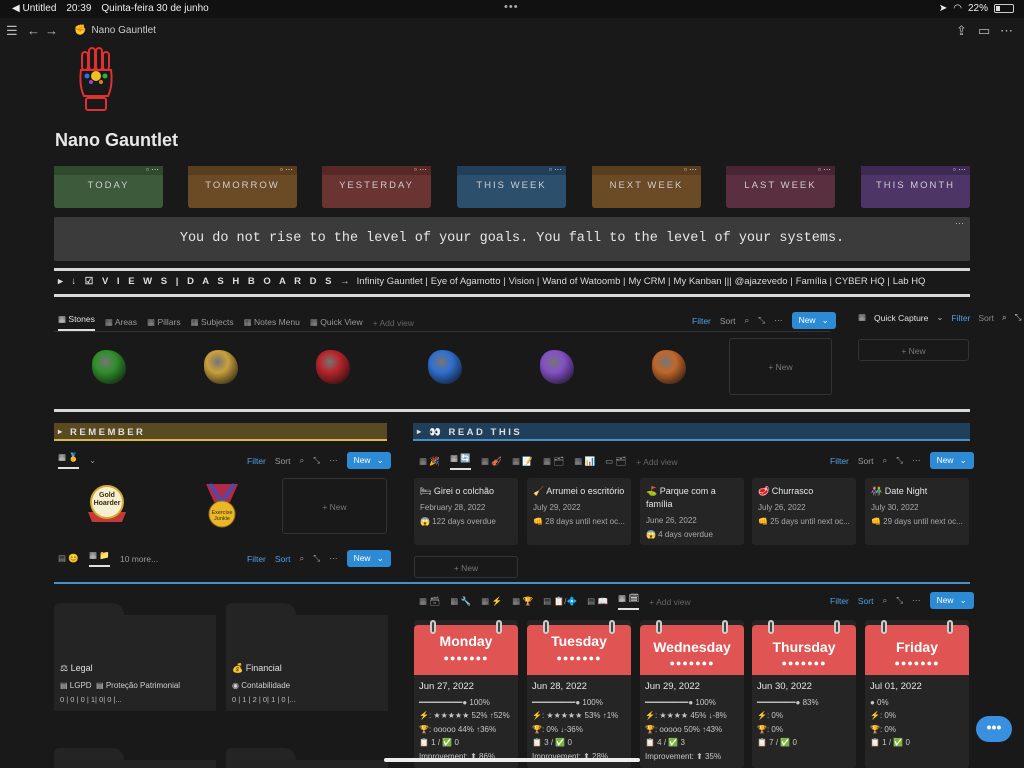 The image size is (1024, 768). I want to click on dashboard-tile: ▫ ⋯ THIS MONTH, so click(915, 186).